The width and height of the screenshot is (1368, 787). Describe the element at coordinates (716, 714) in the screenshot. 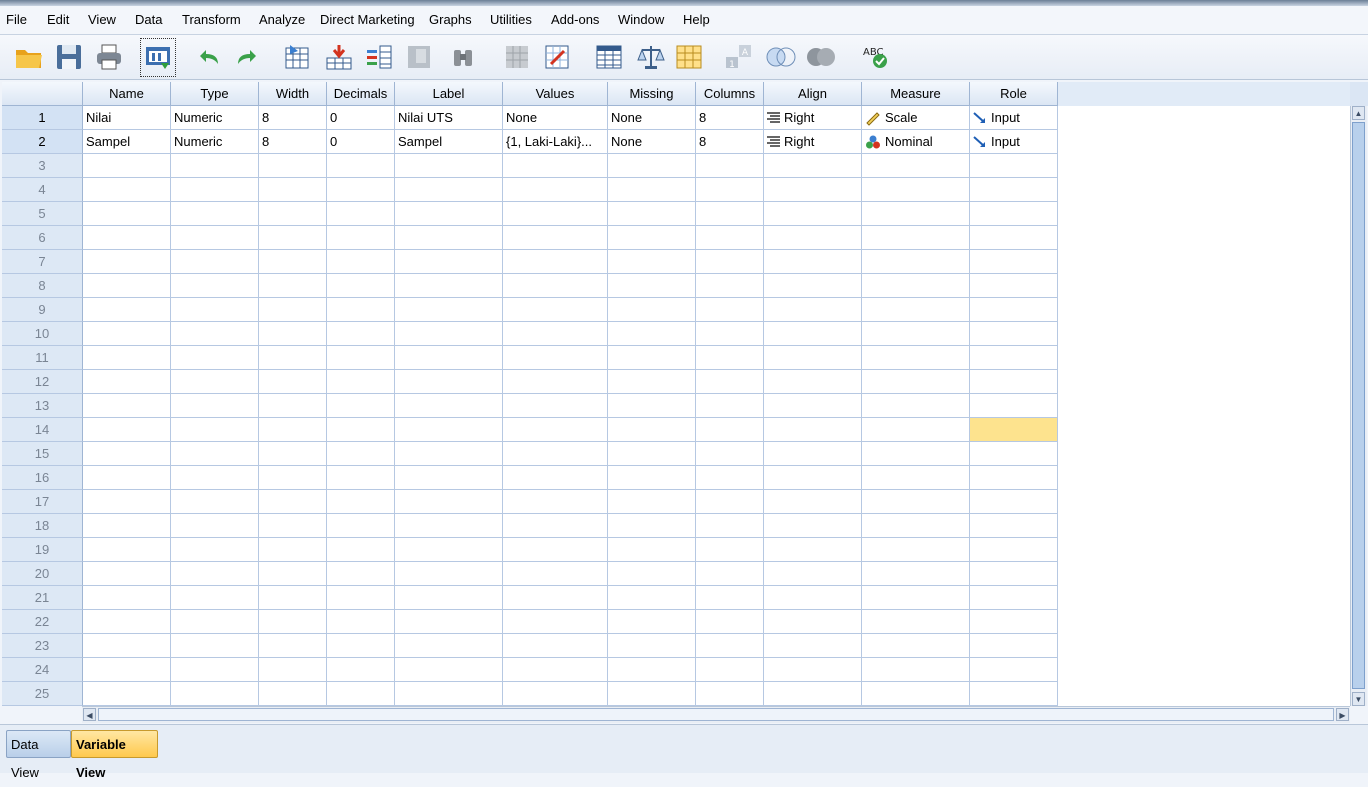

I see `horizontal-scrollbar: ◀ ▶` at that location.